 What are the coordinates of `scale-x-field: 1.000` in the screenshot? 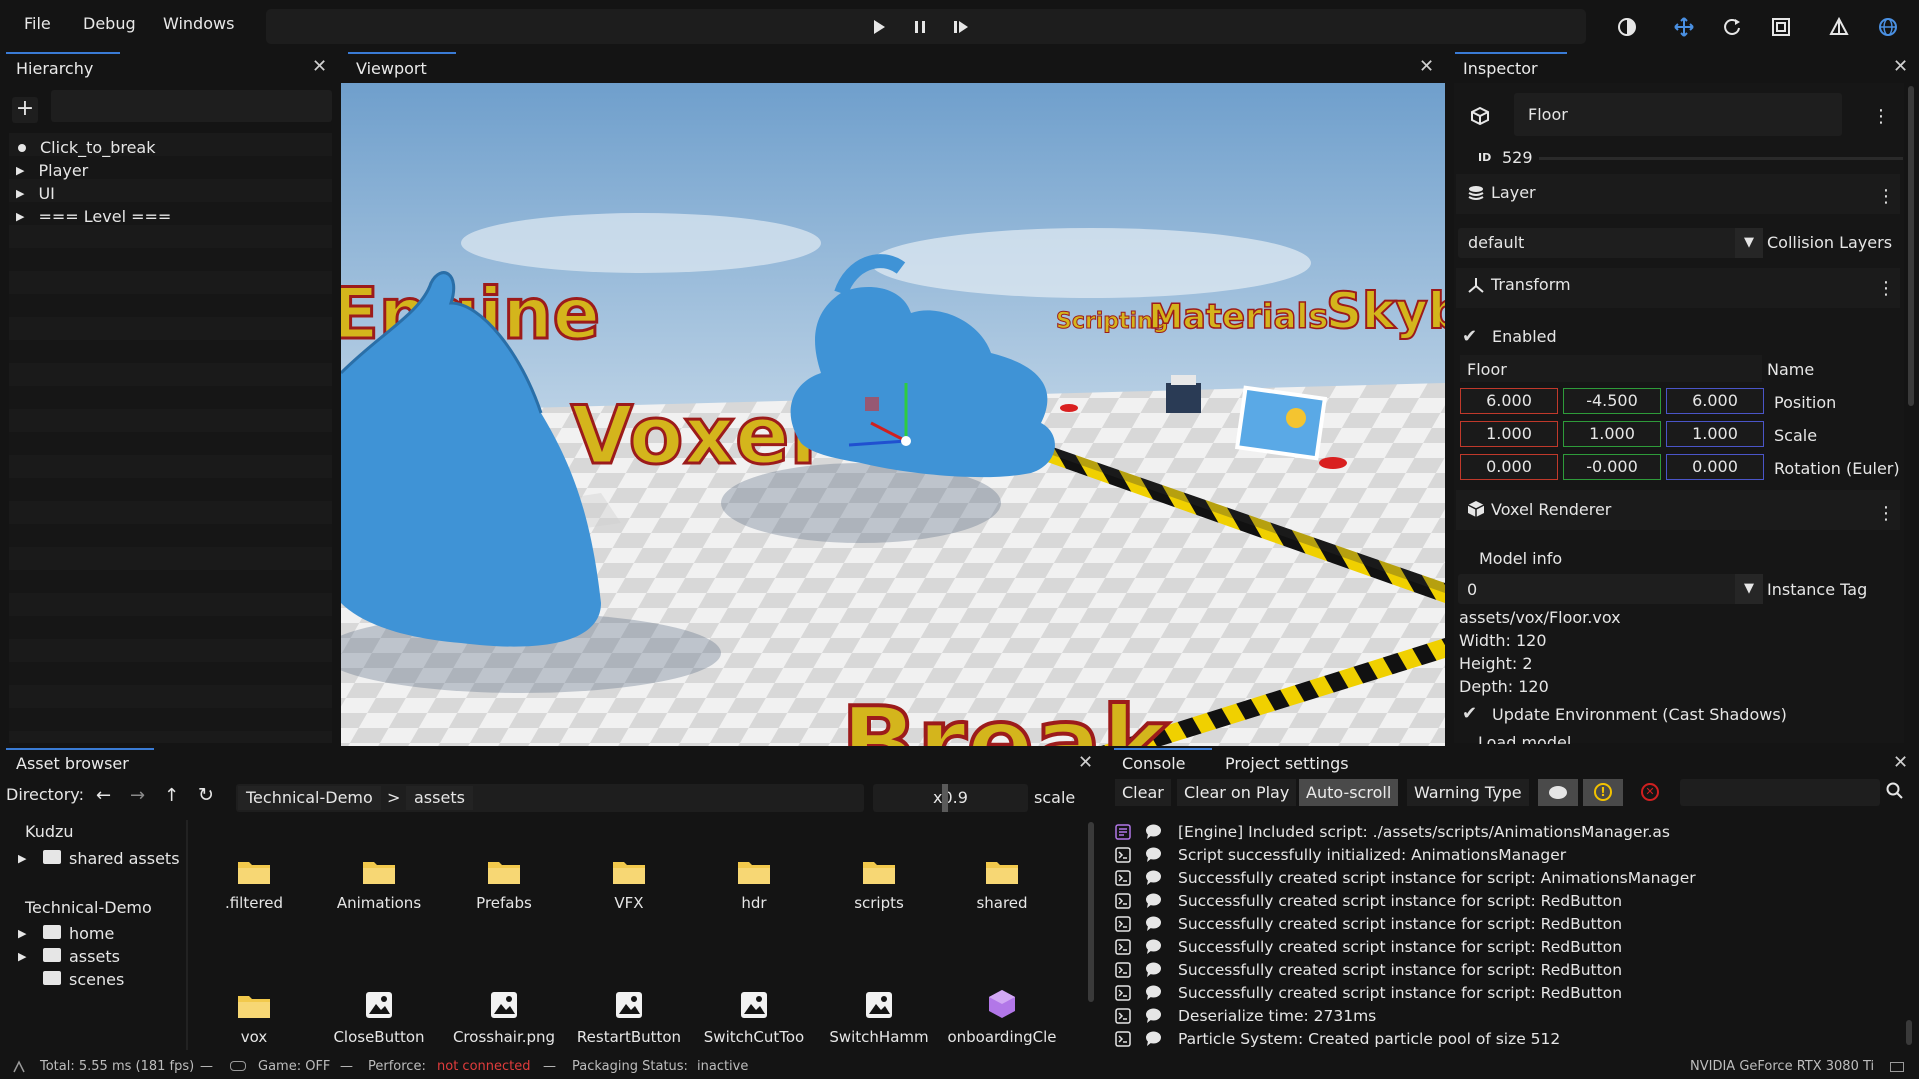 It's located at (1509, 434).